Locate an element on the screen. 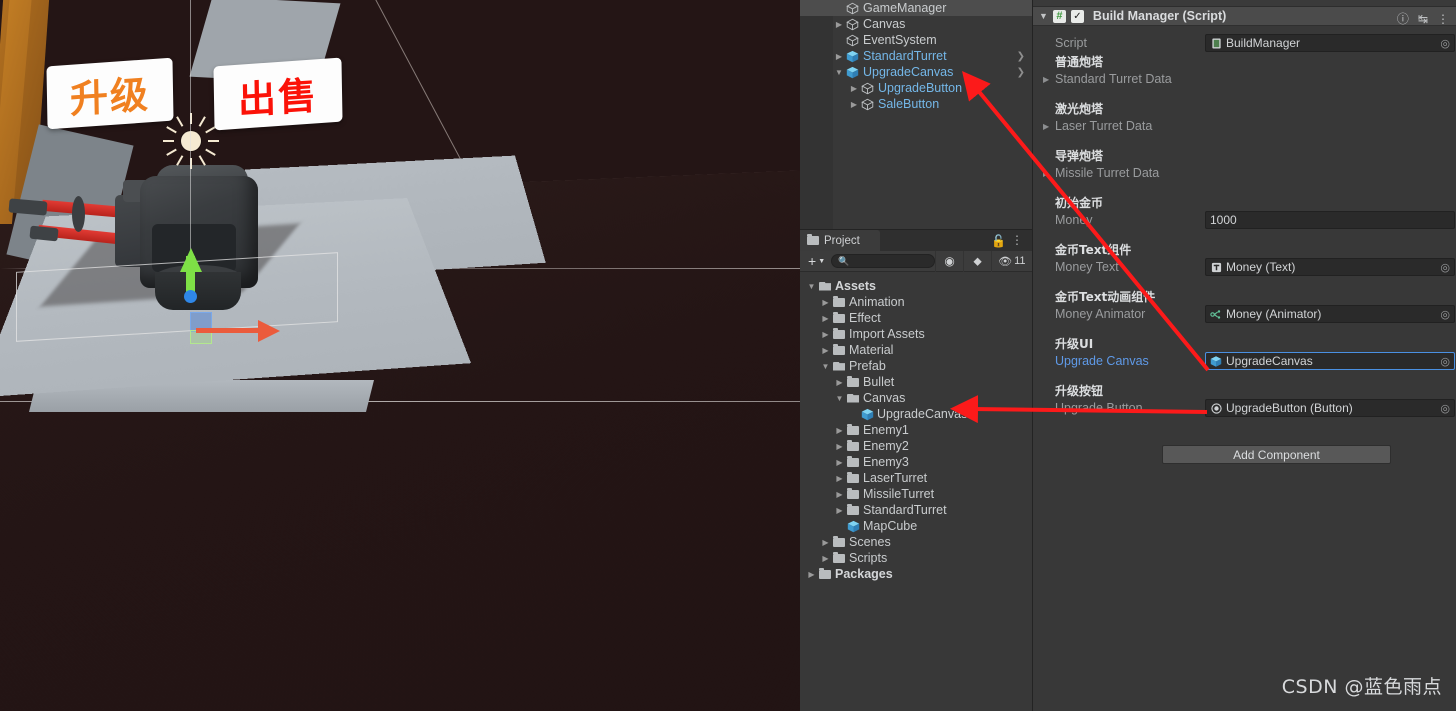  component-foldout-icon: ▼ is located at coordinates (1043, 16).